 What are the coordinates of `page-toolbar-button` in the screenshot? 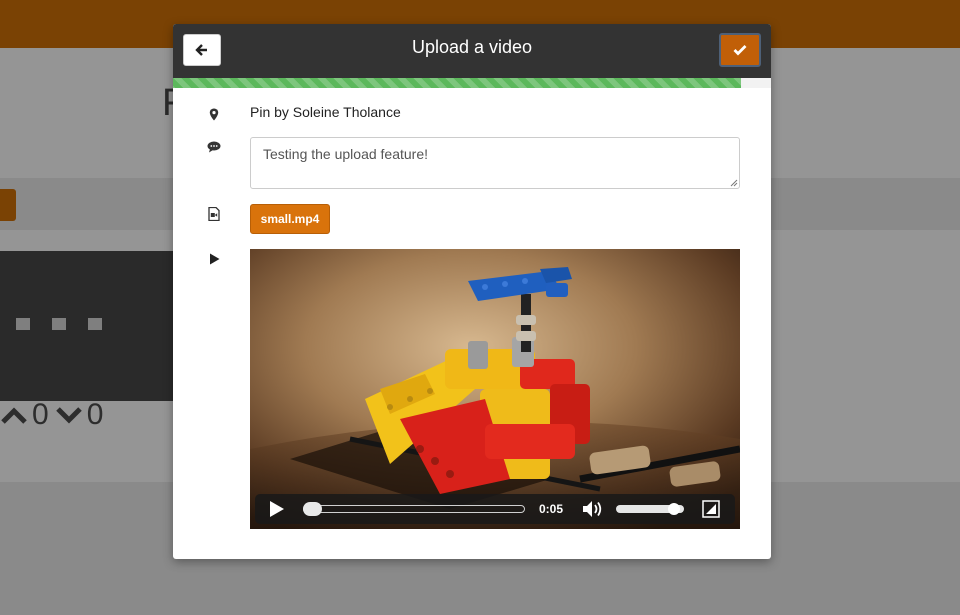 It's located at (8, 205).